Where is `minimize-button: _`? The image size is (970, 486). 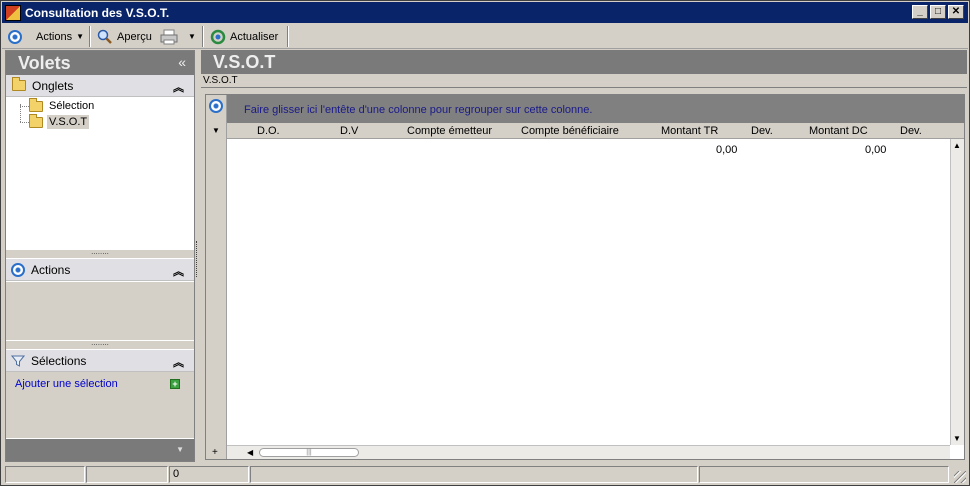
minimize-button: _ is located at coordinates (920, 12).